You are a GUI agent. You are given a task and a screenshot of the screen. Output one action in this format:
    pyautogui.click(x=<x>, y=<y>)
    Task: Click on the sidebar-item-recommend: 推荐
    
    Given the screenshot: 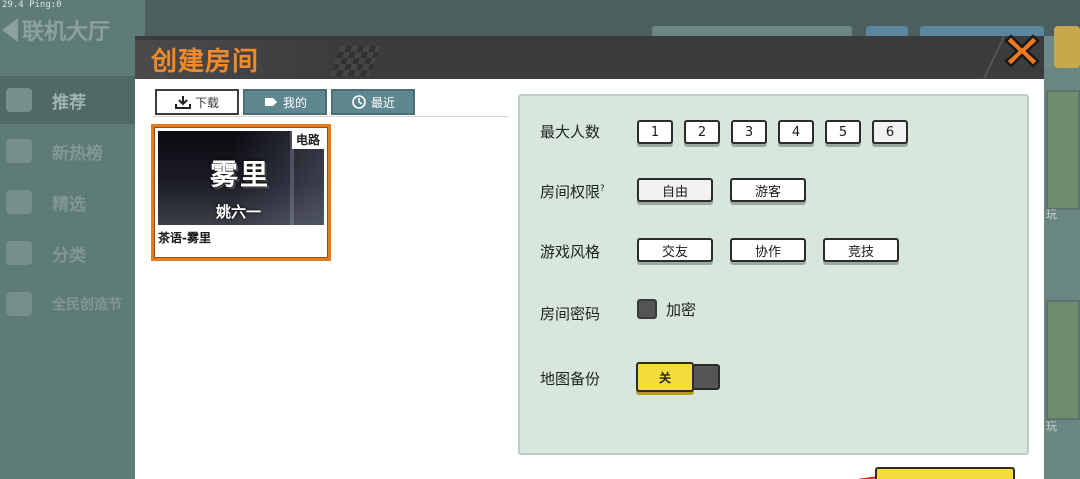 What is the action you would take?
    pyautogui.click(x=72, y=100)
    